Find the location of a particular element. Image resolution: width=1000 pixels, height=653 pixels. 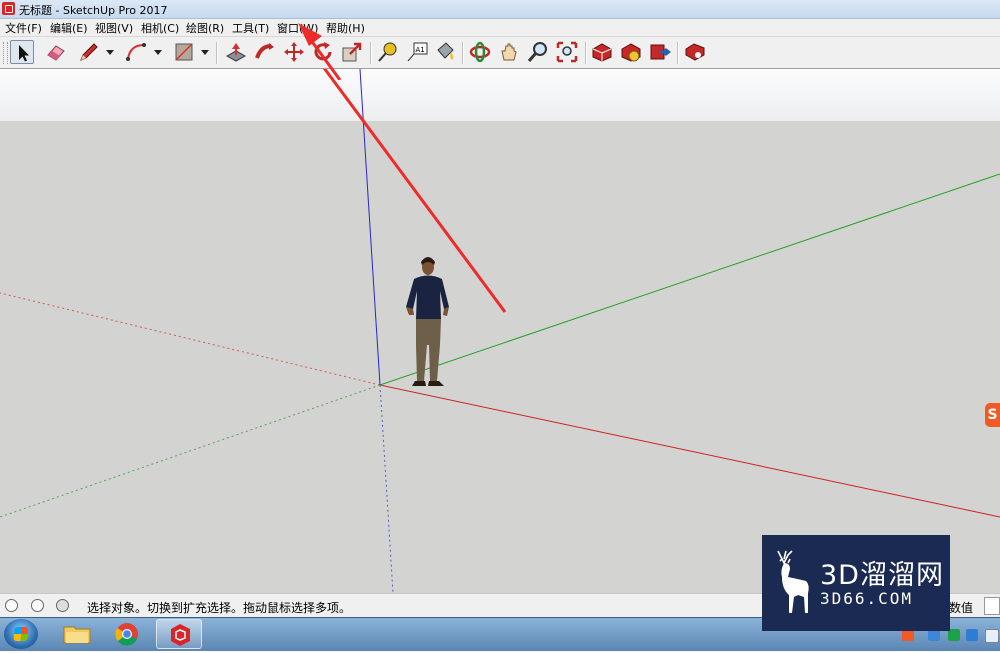

side-s-badge: S is located at coordinates (992, 415).